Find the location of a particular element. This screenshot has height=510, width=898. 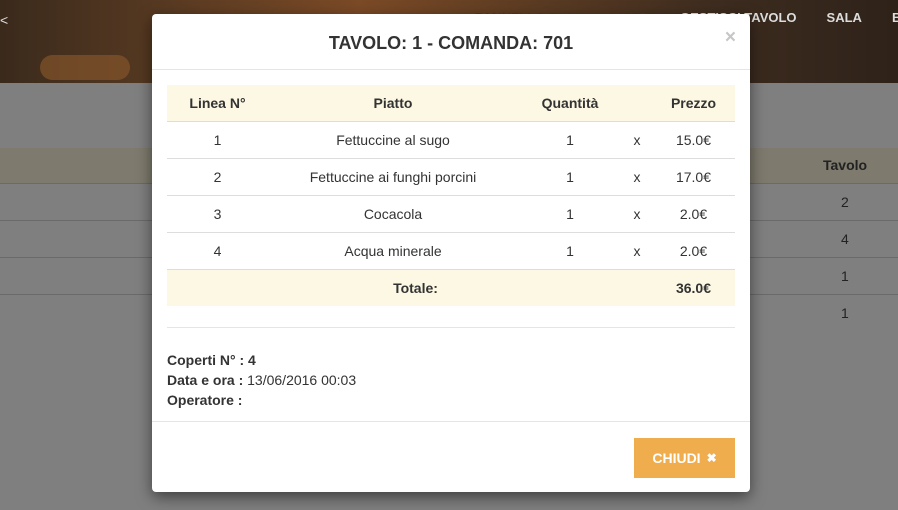

info-operatore: Operatore : is located at coordinates (451, 400).